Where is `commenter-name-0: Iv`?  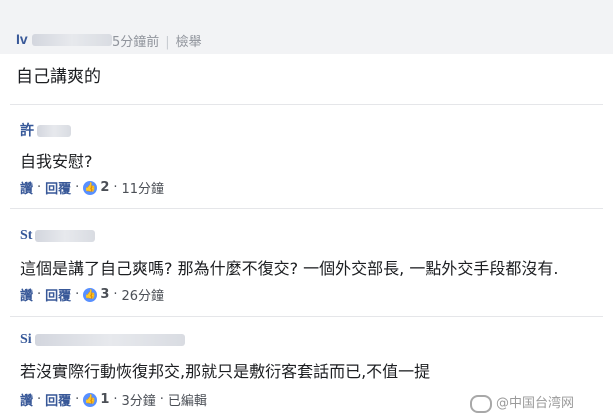
commenter-name-0: Iv is located at coordinates (64, 39).